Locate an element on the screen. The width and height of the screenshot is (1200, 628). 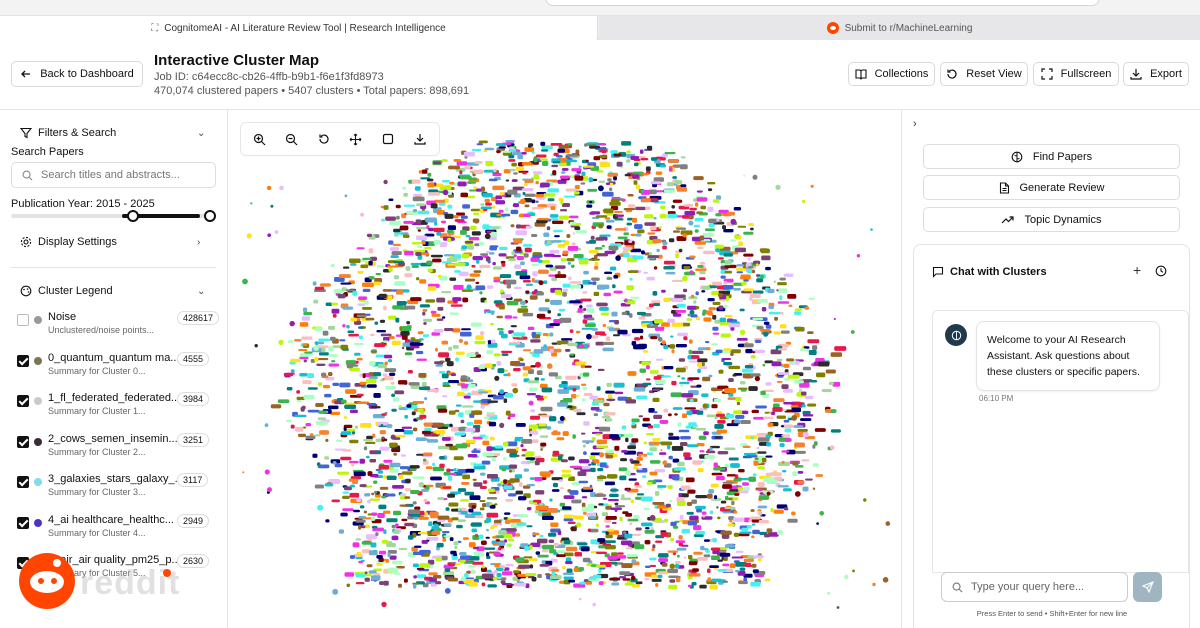
collections-button: Collections is located at coordinates (891, 74).